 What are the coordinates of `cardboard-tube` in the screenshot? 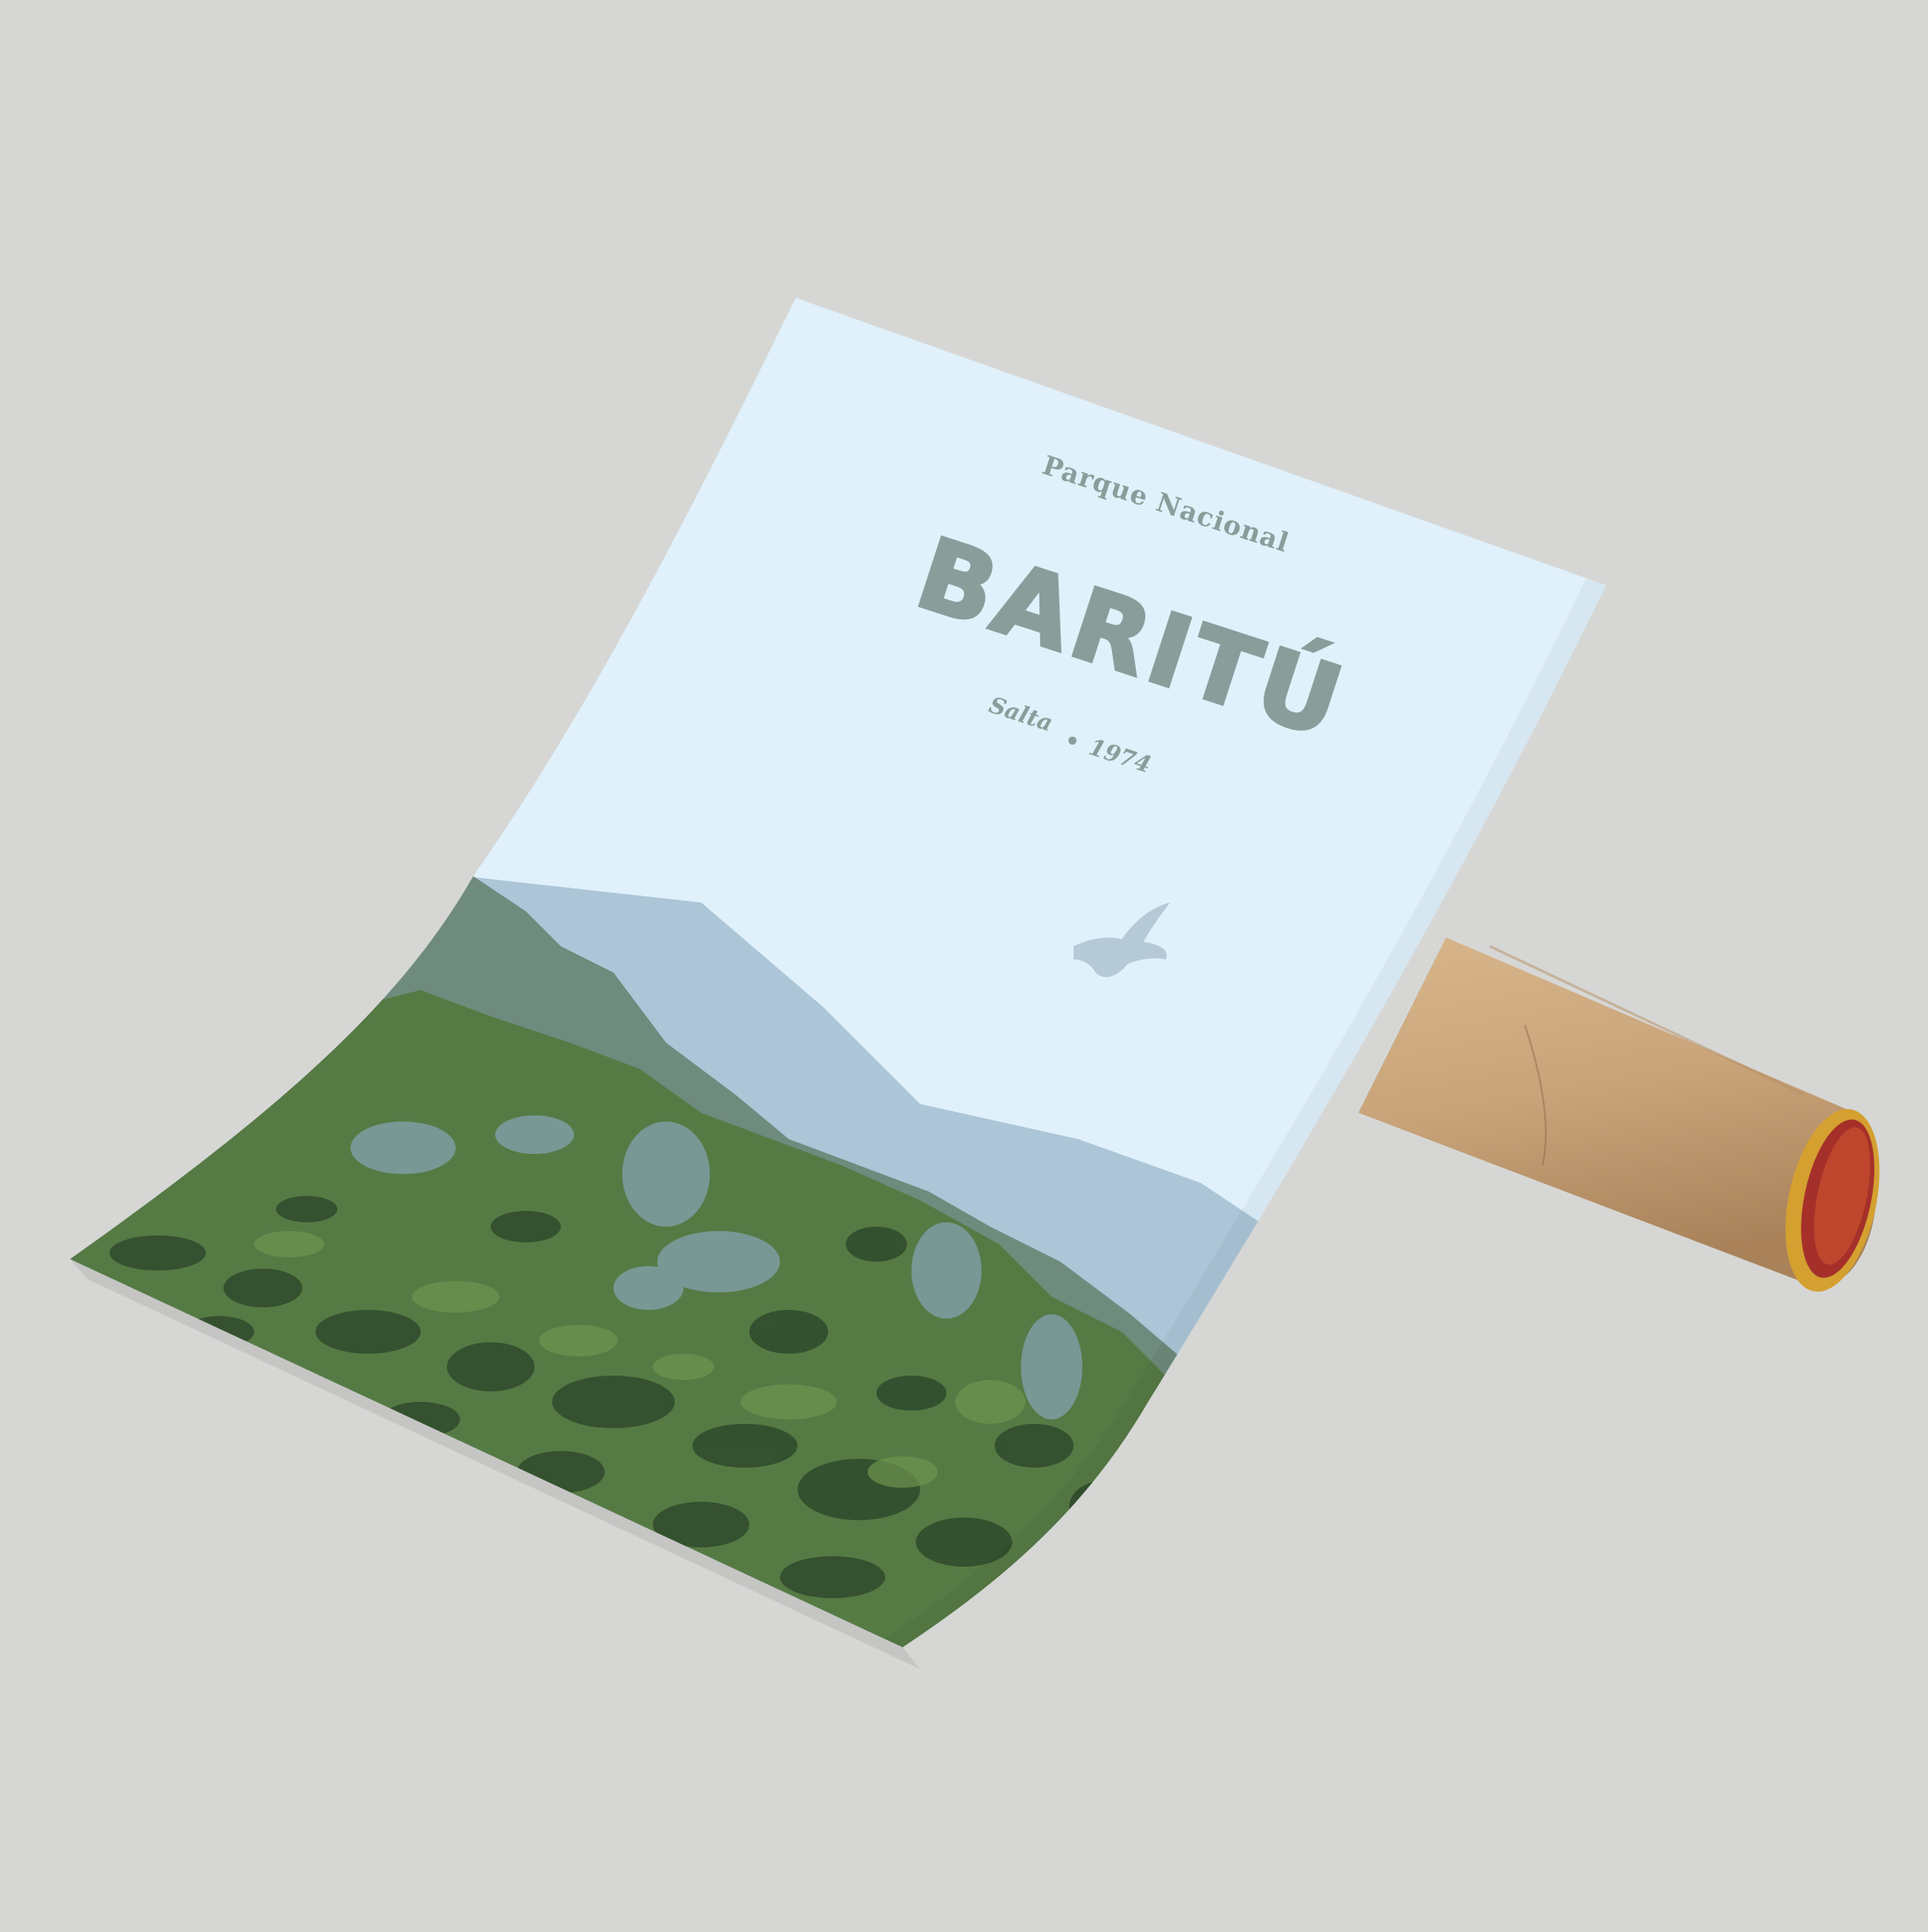 It's located at (1619, 1115).